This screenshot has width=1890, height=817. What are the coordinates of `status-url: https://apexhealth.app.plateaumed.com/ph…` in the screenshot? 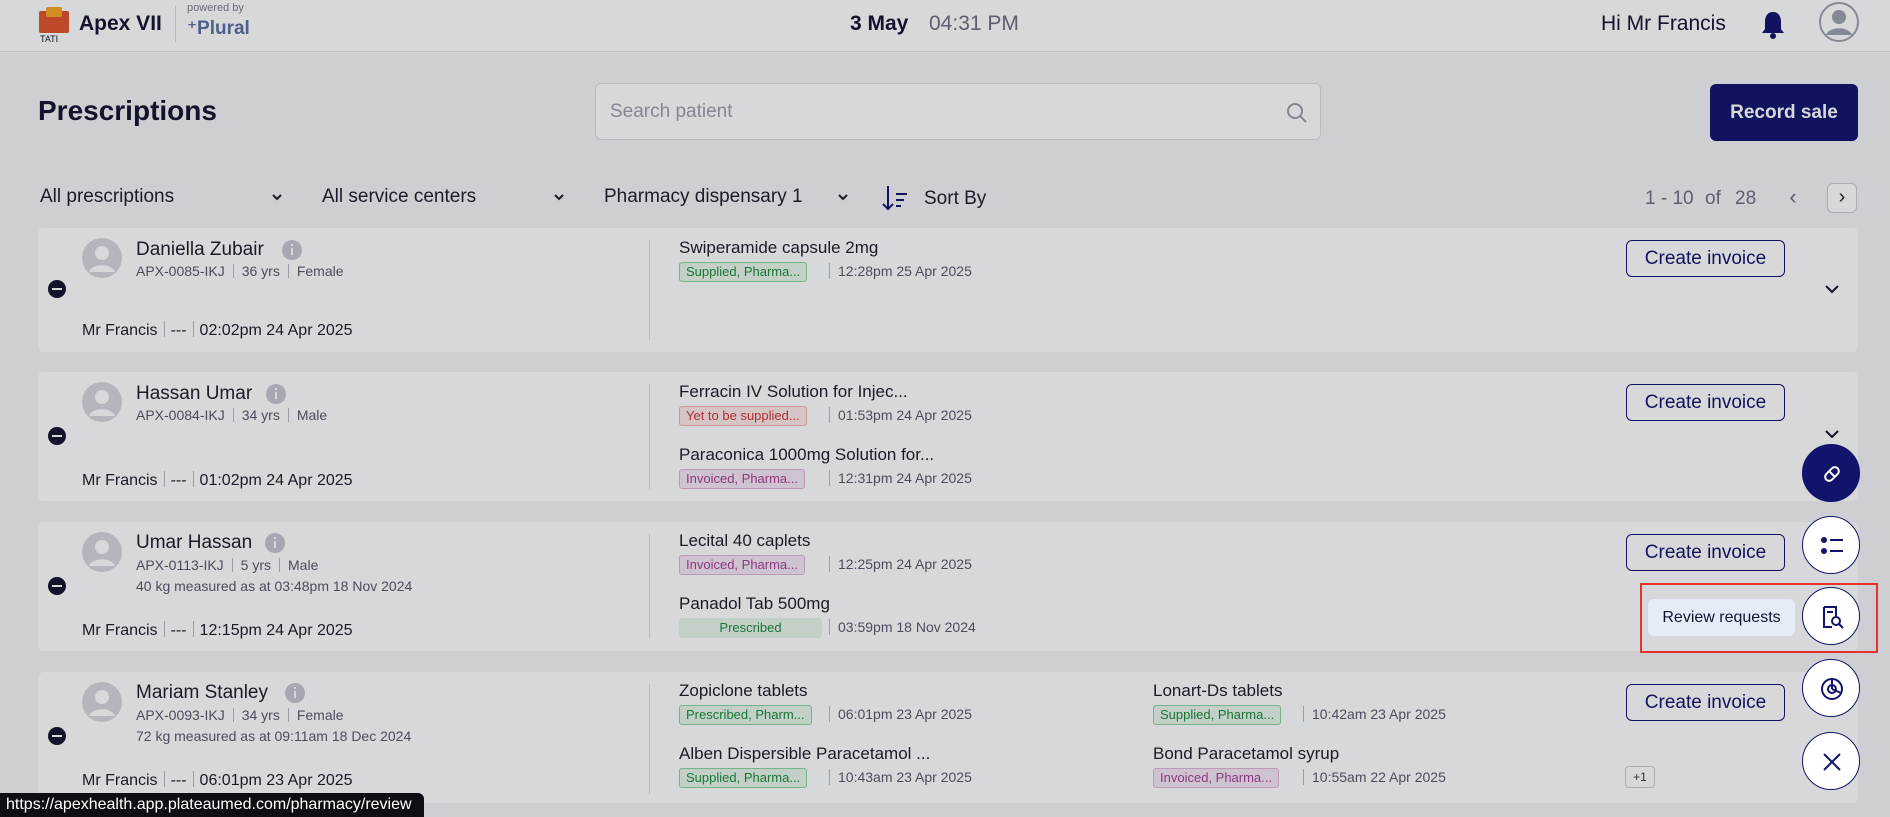 It's located at (212, 805).